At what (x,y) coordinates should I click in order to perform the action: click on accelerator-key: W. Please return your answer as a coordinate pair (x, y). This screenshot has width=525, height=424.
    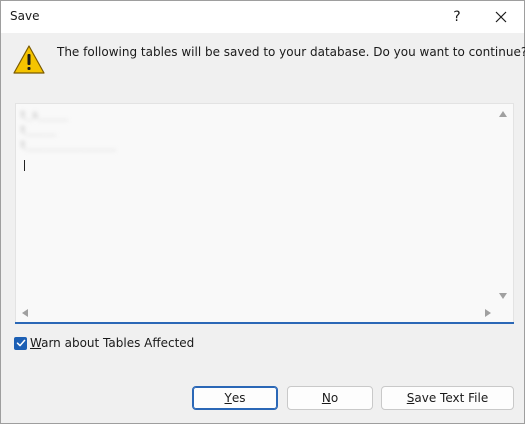
    Looking at the image, I should click on (36, 343).